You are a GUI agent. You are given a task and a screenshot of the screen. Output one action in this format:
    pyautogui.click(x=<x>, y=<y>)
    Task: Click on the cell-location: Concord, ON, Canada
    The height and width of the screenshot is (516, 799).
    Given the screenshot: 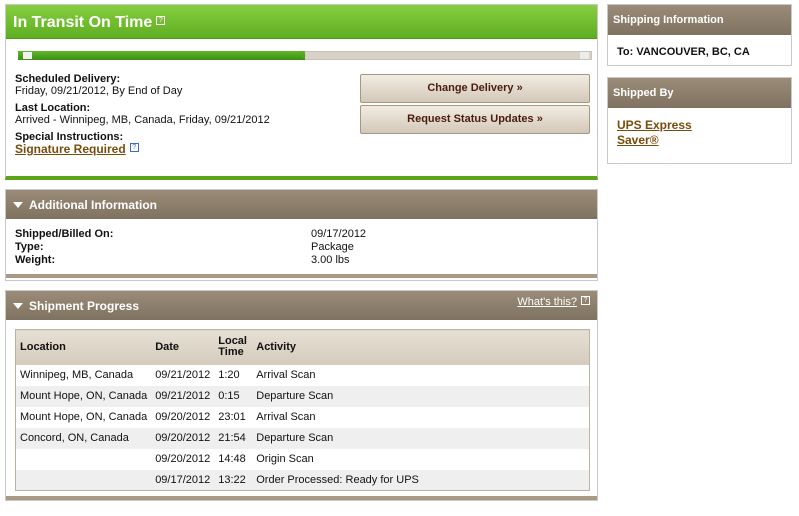 What is the action you would take?
    pyautogui.click(x=83, y=438)
    